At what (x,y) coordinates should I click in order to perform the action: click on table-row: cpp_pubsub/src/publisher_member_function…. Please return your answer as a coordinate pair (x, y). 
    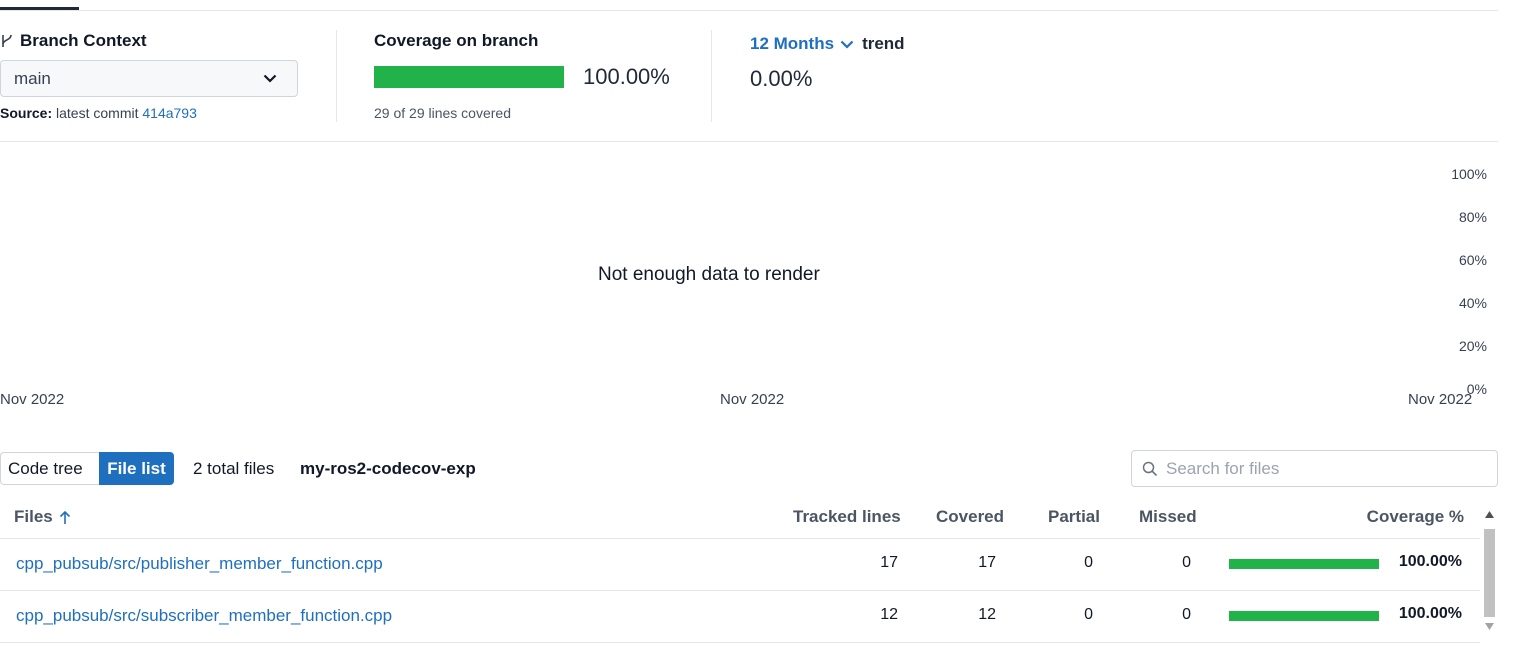
    Looking at the image, I should click on (740, 565).